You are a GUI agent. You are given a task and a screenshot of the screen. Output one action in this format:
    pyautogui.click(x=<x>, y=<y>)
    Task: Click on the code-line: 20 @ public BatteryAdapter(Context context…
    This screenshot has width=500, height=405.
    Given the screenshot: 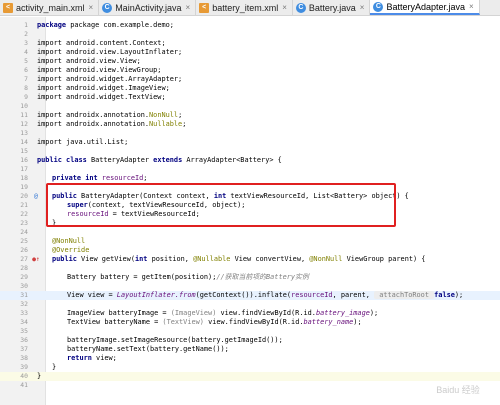 What is the action you would take?
    pyautogui.click(x=214, y=196)
    